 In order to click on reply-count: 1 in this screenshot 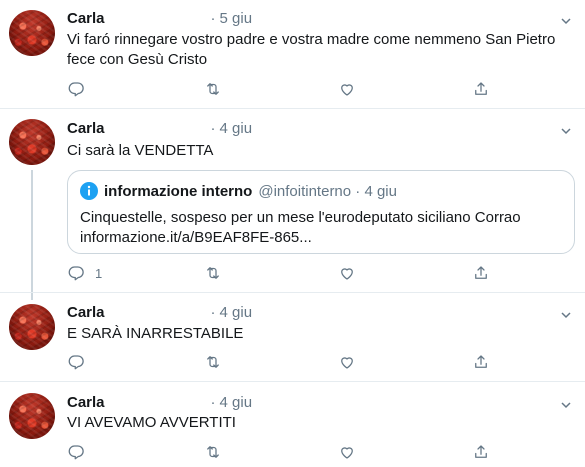, I will do `click(99, 273)`.